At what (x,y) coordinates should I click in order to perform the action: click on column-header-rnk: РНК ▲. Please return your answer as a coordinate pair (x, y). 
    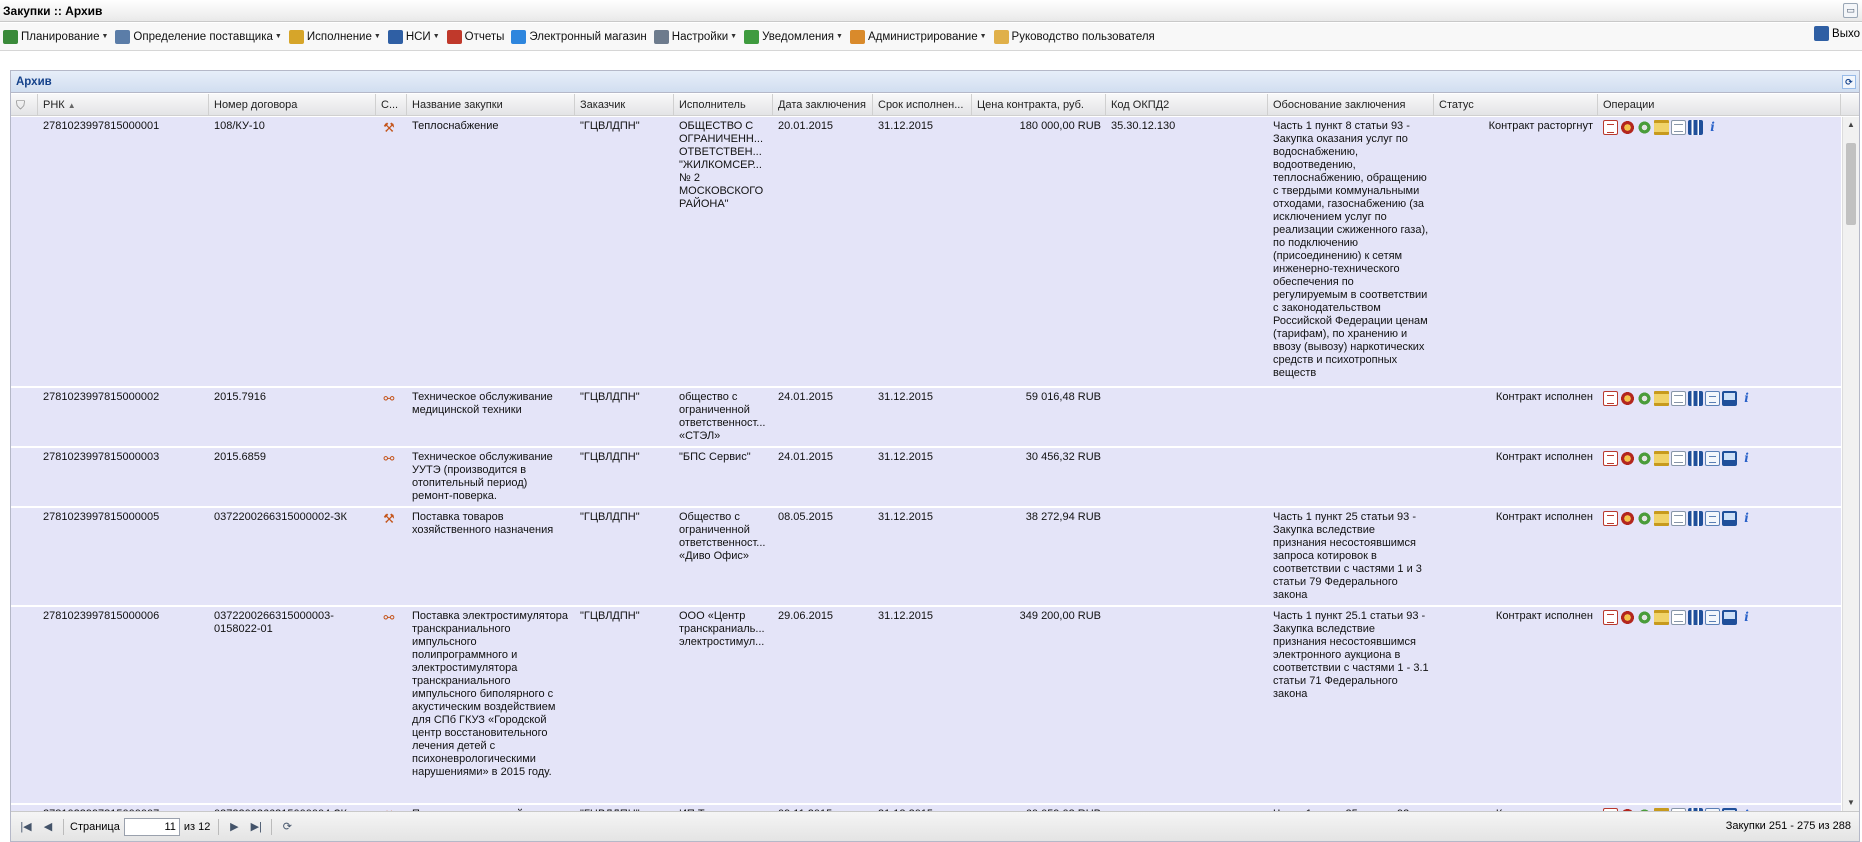
    Looking at the image, I should click on (123, 105).